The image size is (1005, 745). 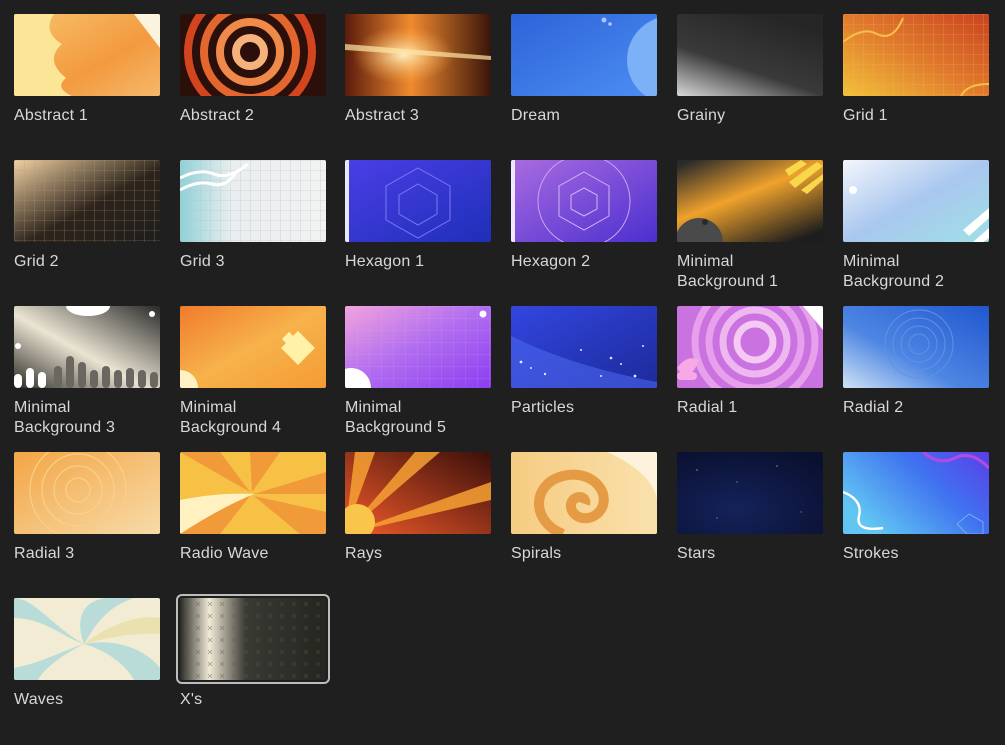 What do you see at coordinates (873, 407) in the screenshot?
I see `background-label: Radial 2` at bounding box center [873, 407].